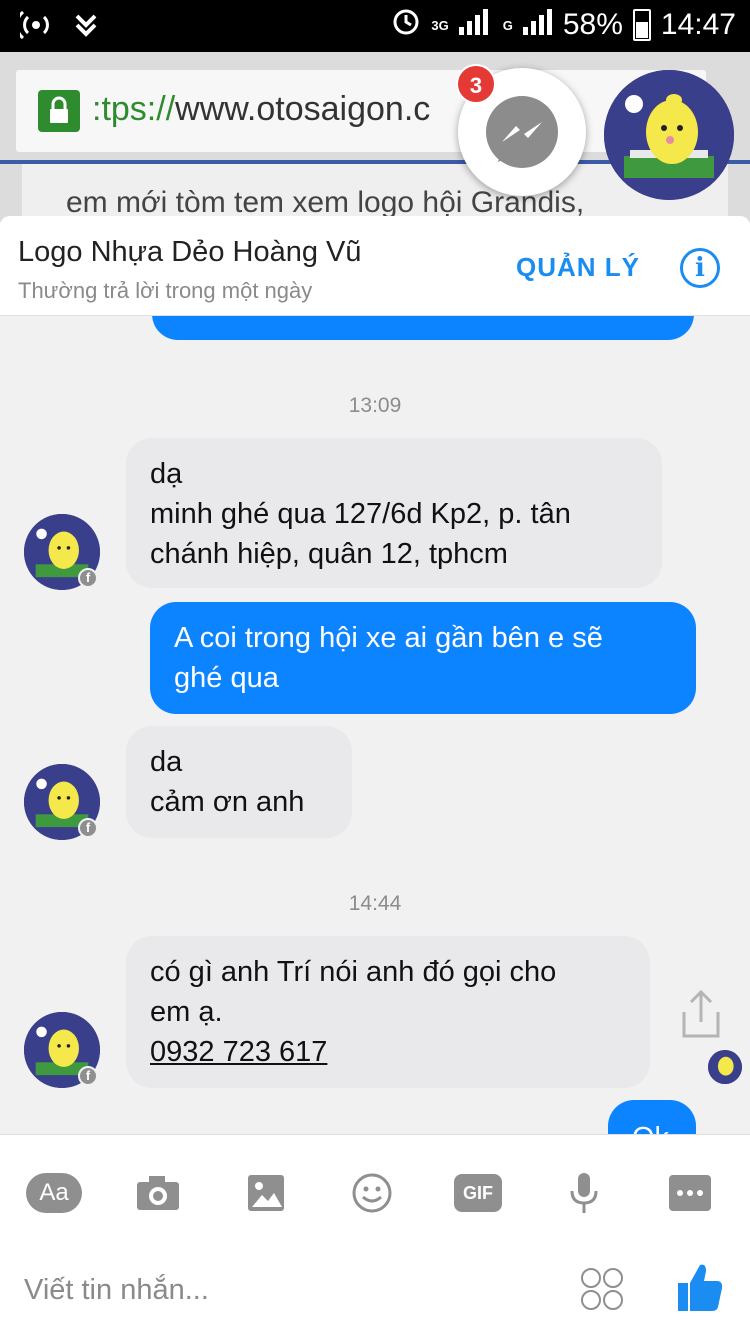  I want to click on message-line: dạ, so click(166, 474).